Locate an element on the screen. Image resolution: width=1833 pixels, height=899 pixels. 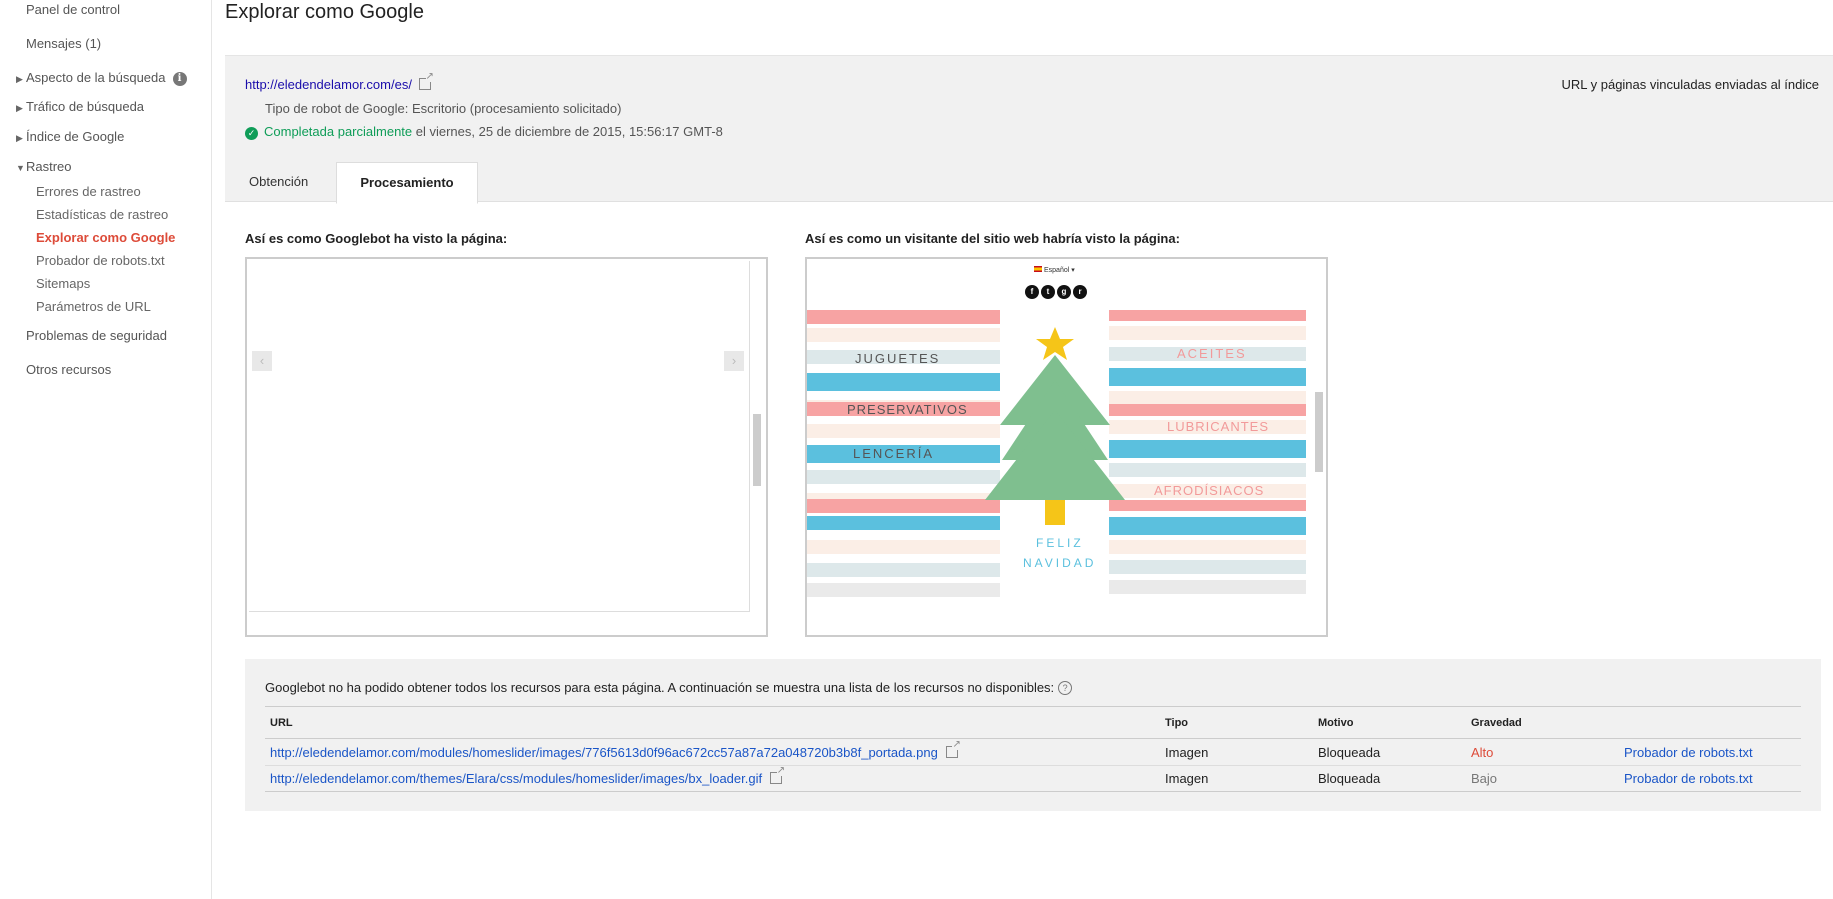
status-label: Completada parcialmente is located at coordinates (338, 131).